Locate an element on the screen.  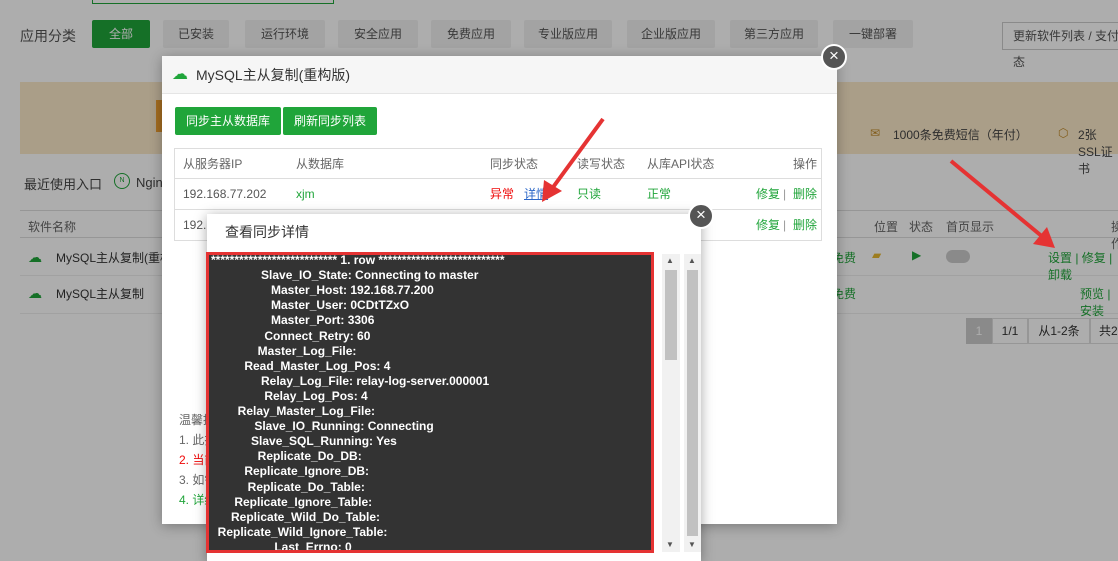
arrow-to-detail is located at coordinates (573, 159).